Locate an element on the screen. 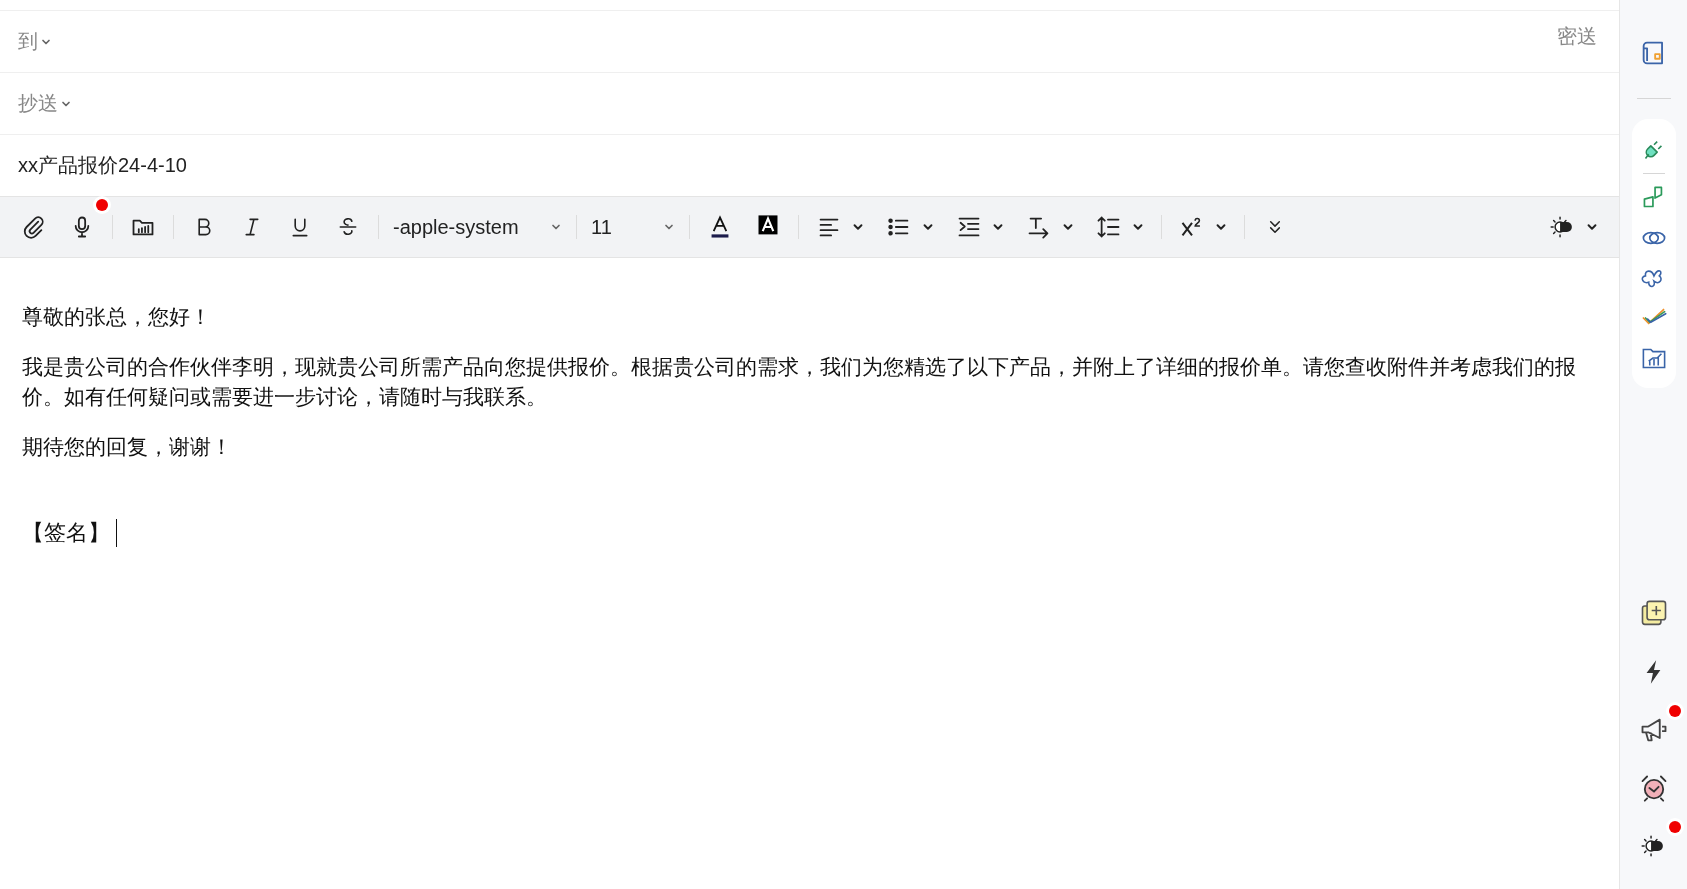 The width and height of the screenshot is (1687, 889). body-paragraph: 尊敬的张总，您好！ is located at coordinates (117, 317).